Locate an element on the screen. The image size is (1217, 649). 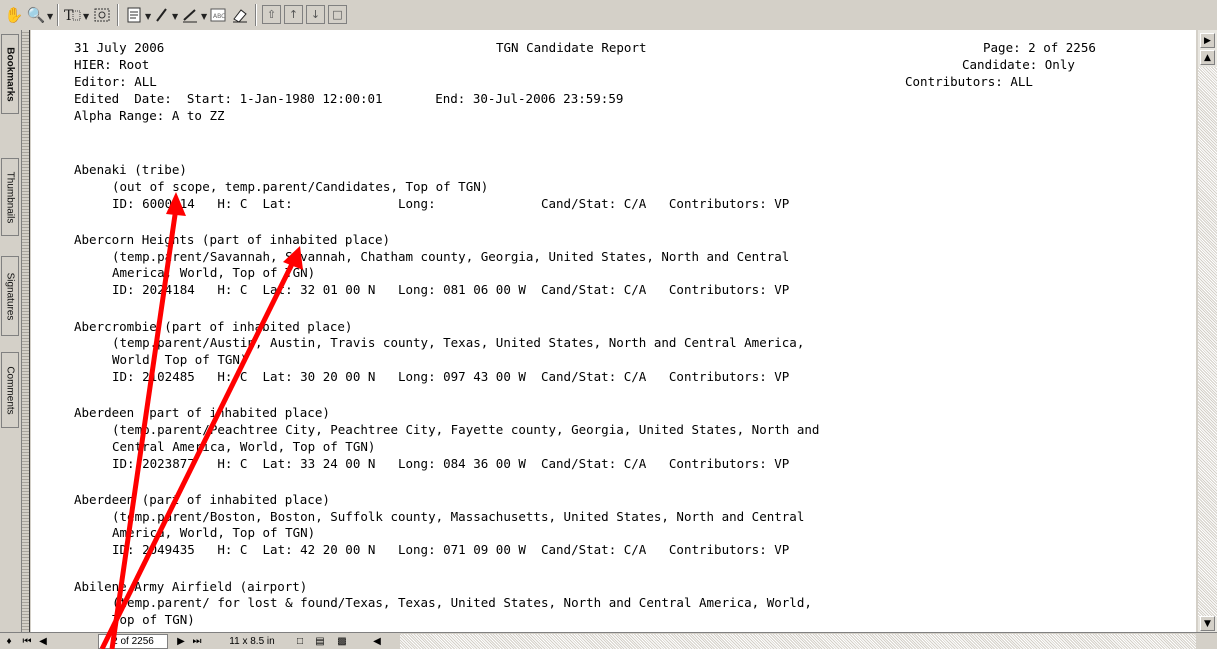
facing-pages-icon: ▩ is located at coordinates (342, 641).